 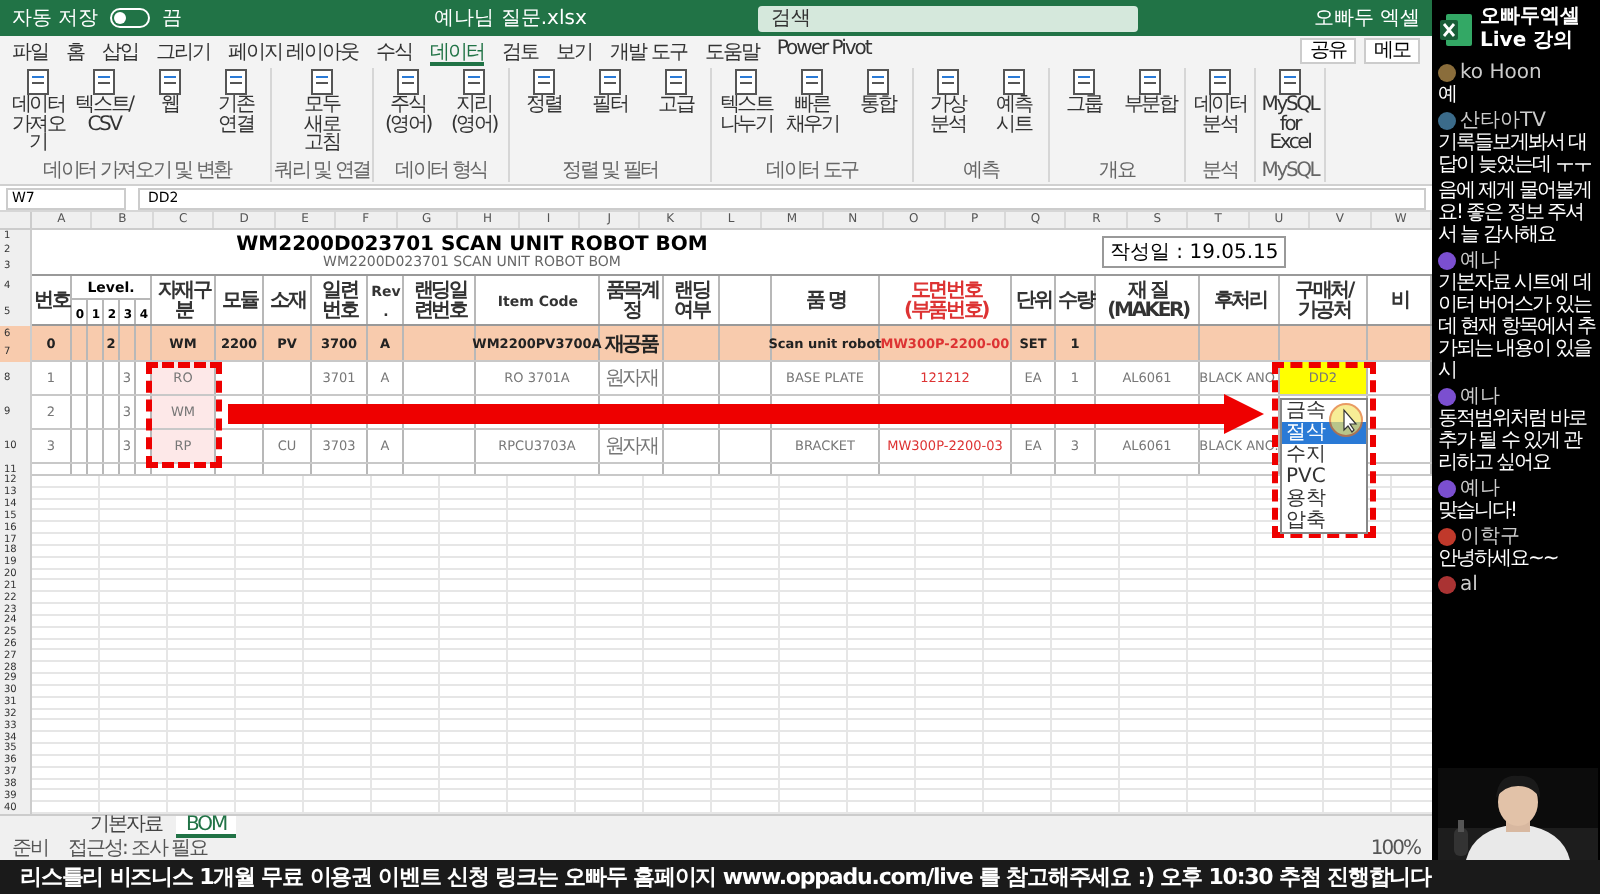 What do you see at coordinates (473, 114) in the screenshot?
I see `ribbon-button: 지리 (영어)` at bounding box center [473, 114].